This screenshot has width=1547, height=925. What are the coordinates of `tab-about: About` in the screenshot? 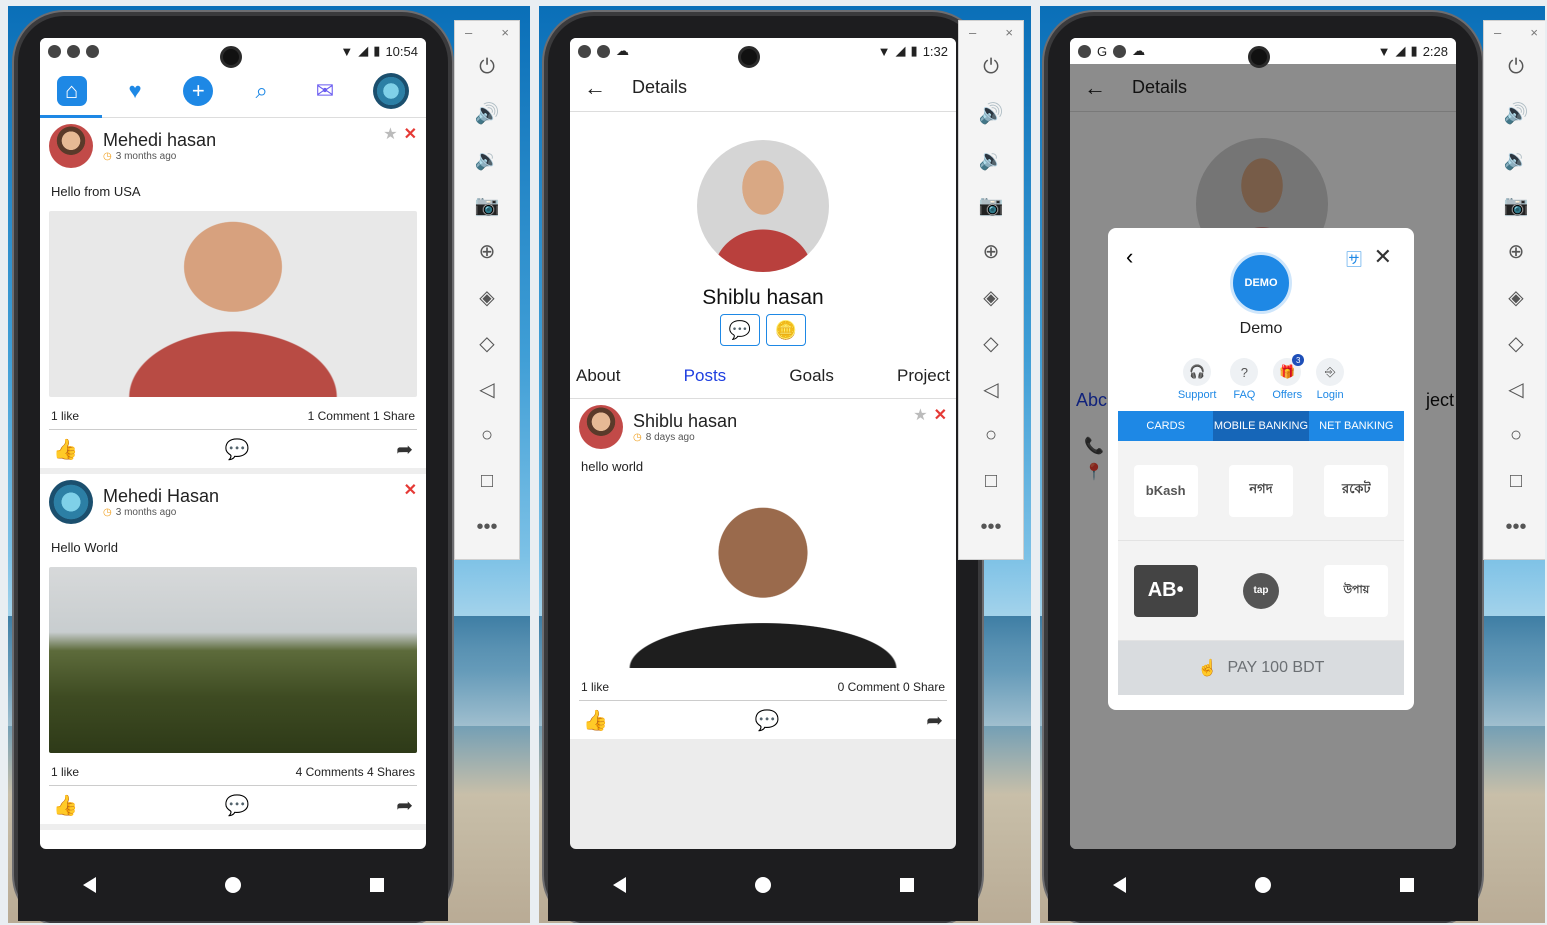 It's located at (598, 376).